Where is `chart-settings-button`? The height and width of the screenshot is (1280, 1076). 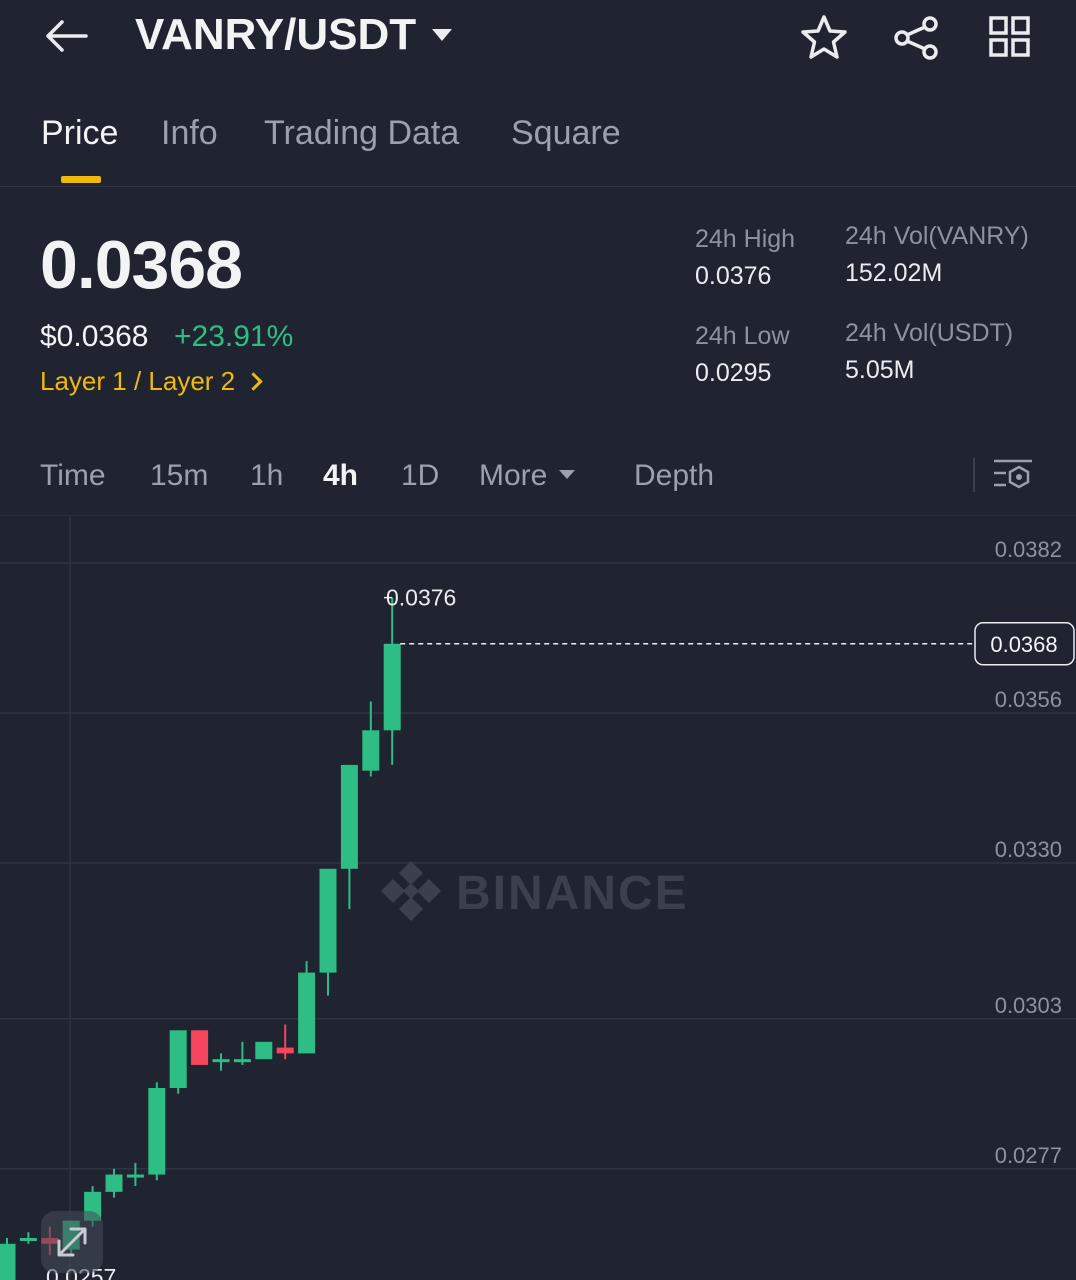 chart-settings-button is located at coordinates (1014, 475).